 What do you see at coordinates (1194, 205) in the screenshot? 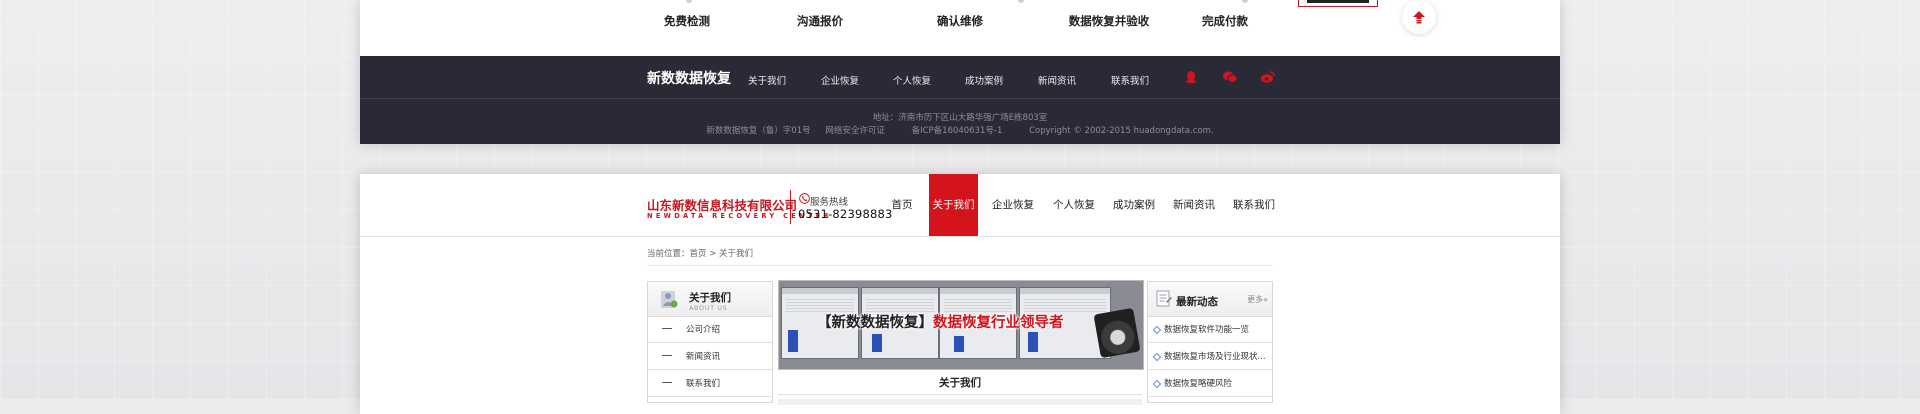
I see `nav-news: 新闻资讯` at bounding box center [1194, 205].